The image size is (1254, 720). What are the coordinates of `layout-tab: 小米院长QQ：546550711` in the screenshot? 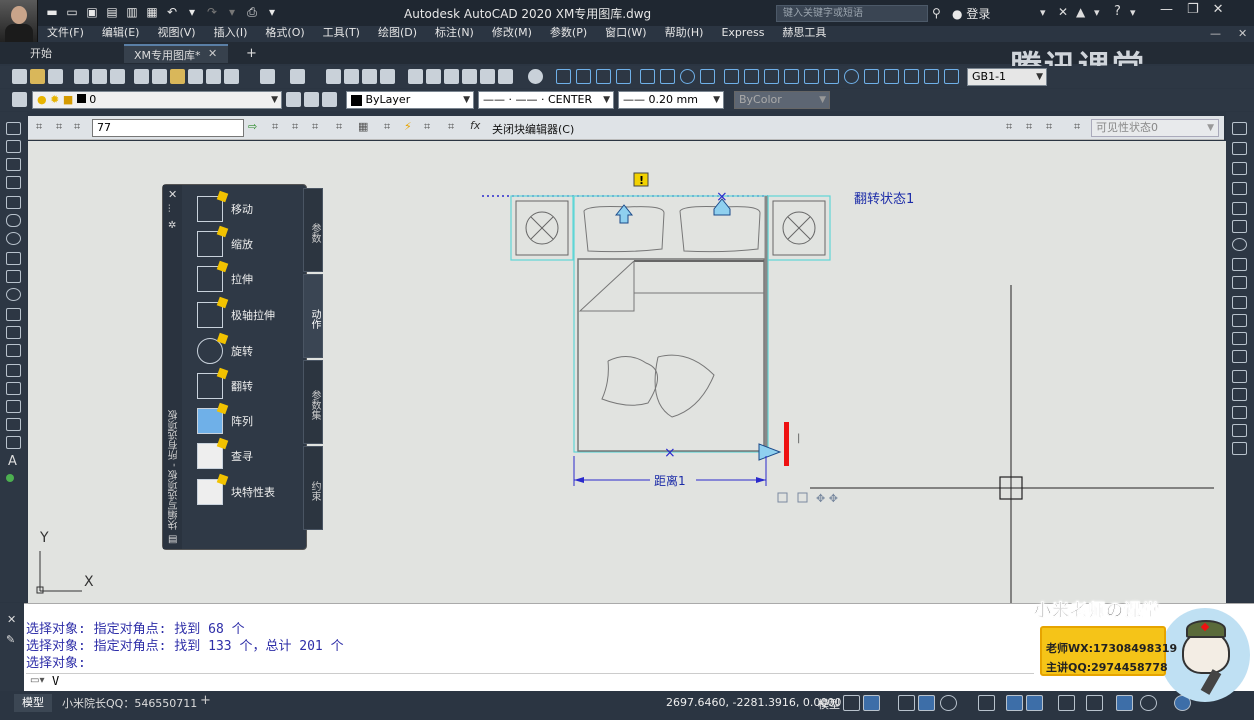 It's located at (129, 703).